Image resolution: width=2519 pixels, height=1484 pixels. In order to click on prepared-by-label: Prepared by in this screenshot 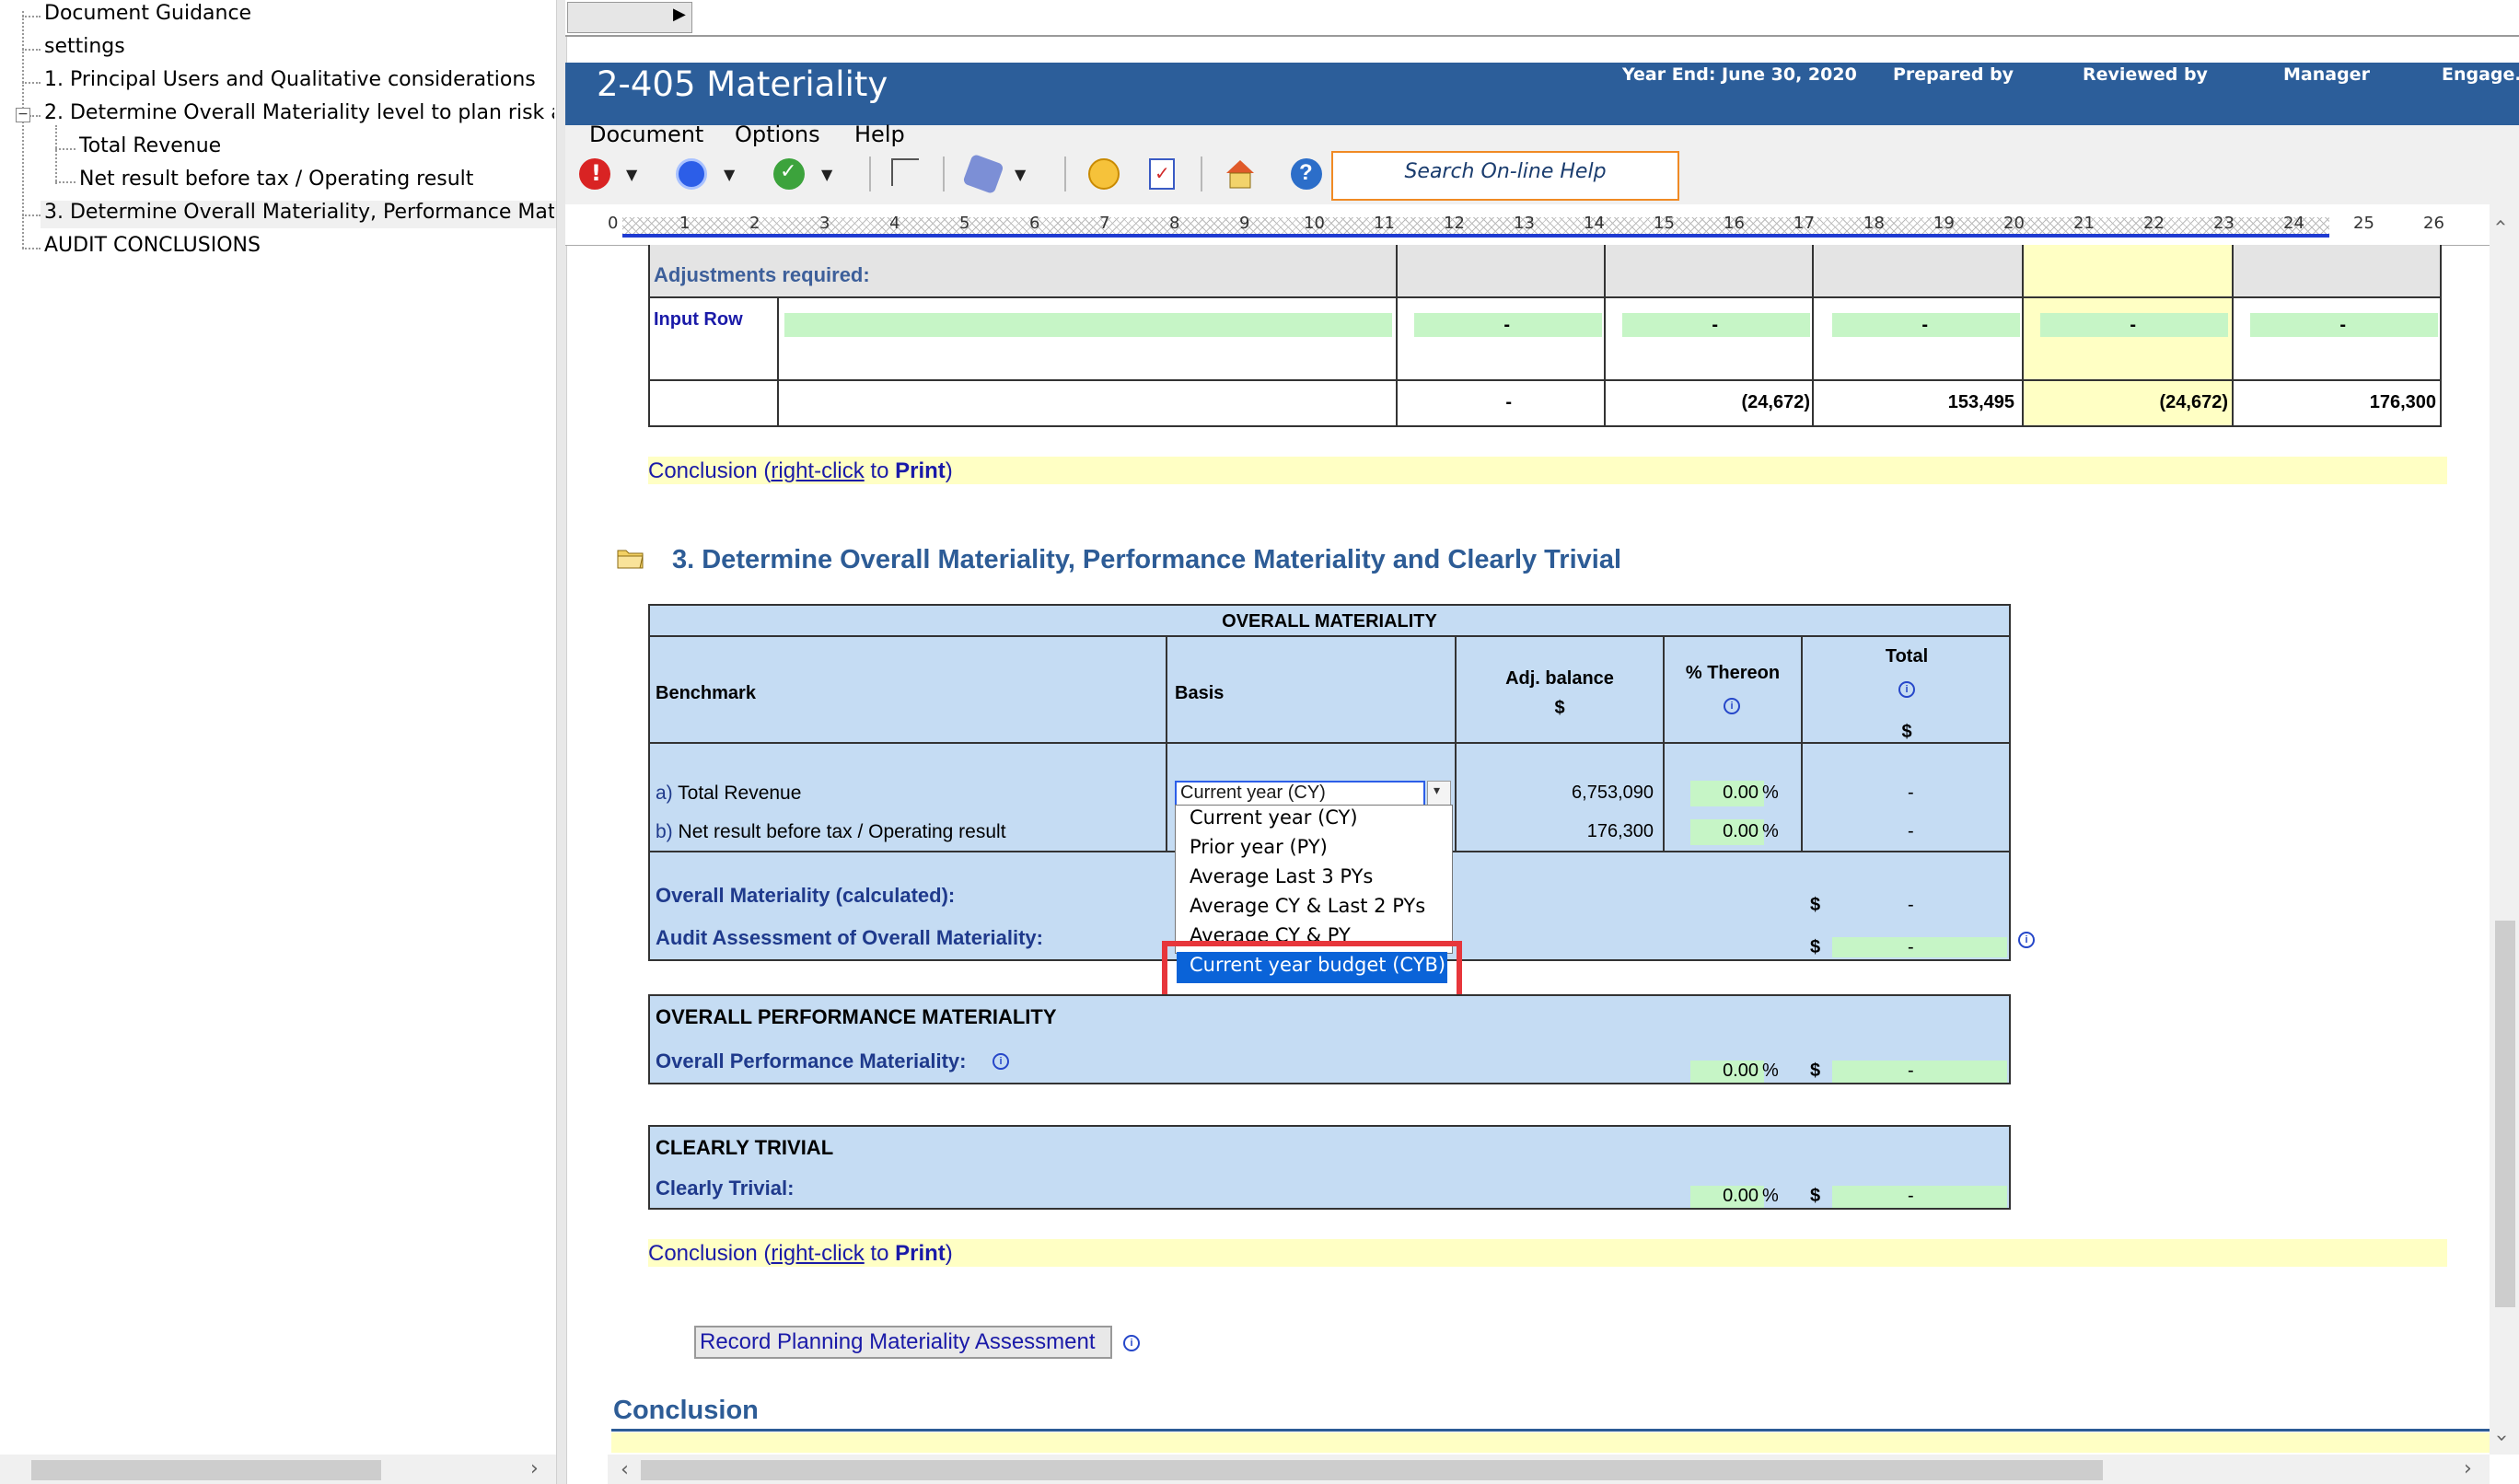, I will do `click(1953, 74)`.